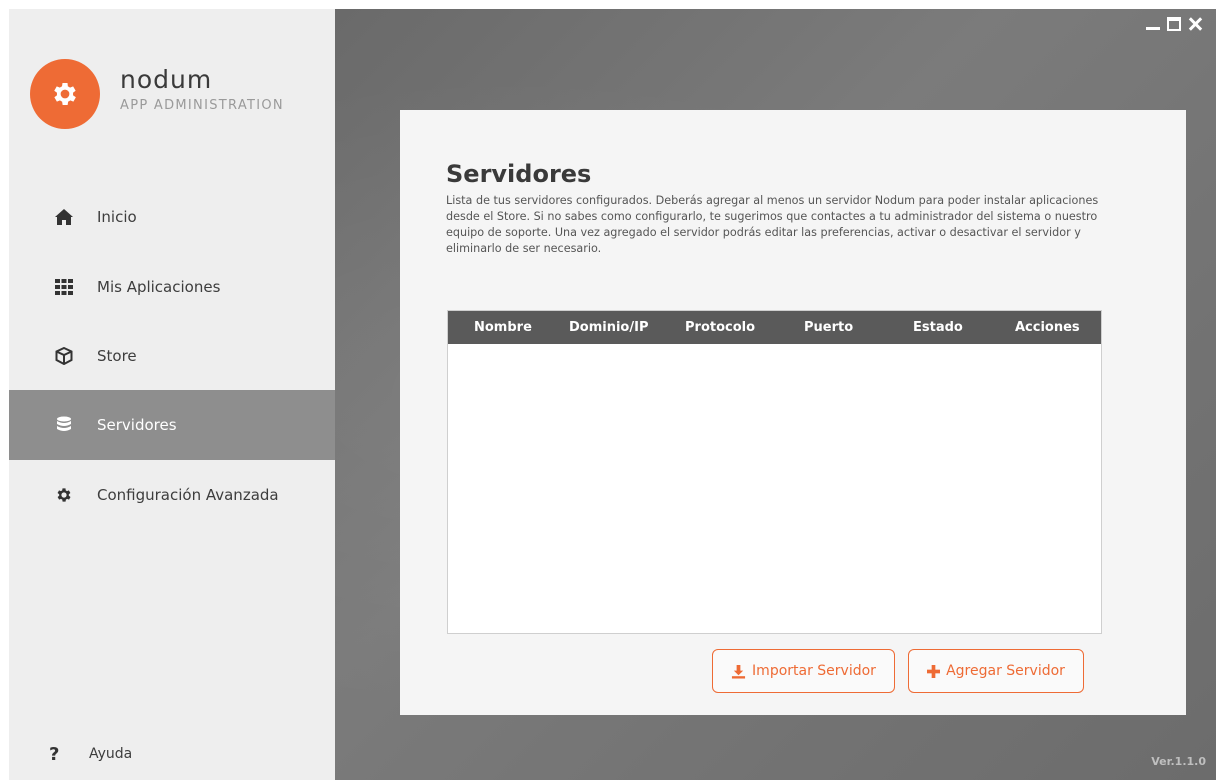  What do you see at coordinates (172, 356) in the screenshot?
I see `sidebar-item-store: Store` at bounding box center [172, 356].